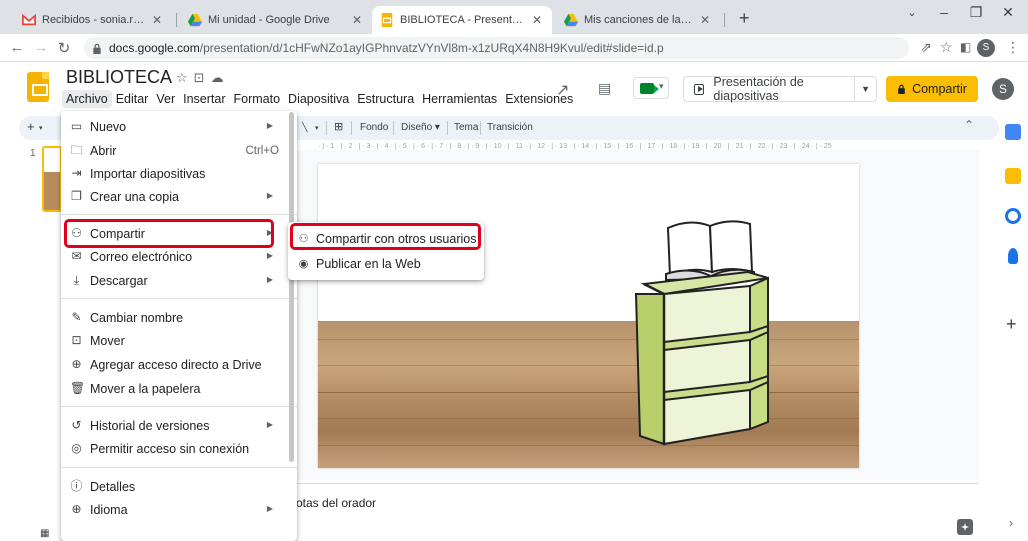 The height and width of the screenshot is (541, 1028). What do you see at coordinates (1011, 324) in the screenshot?
I see `add-addon-plus-icon: +` at bounding box center [1011, 324].